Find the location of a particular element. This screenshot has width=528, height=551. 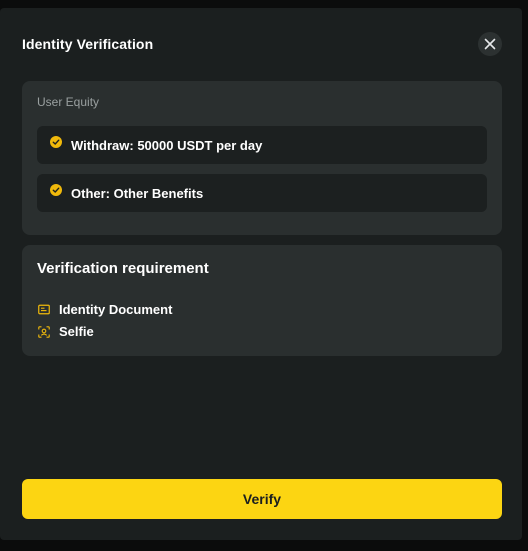

requirement-label: Identity Document is located at coordinates (116, 309).